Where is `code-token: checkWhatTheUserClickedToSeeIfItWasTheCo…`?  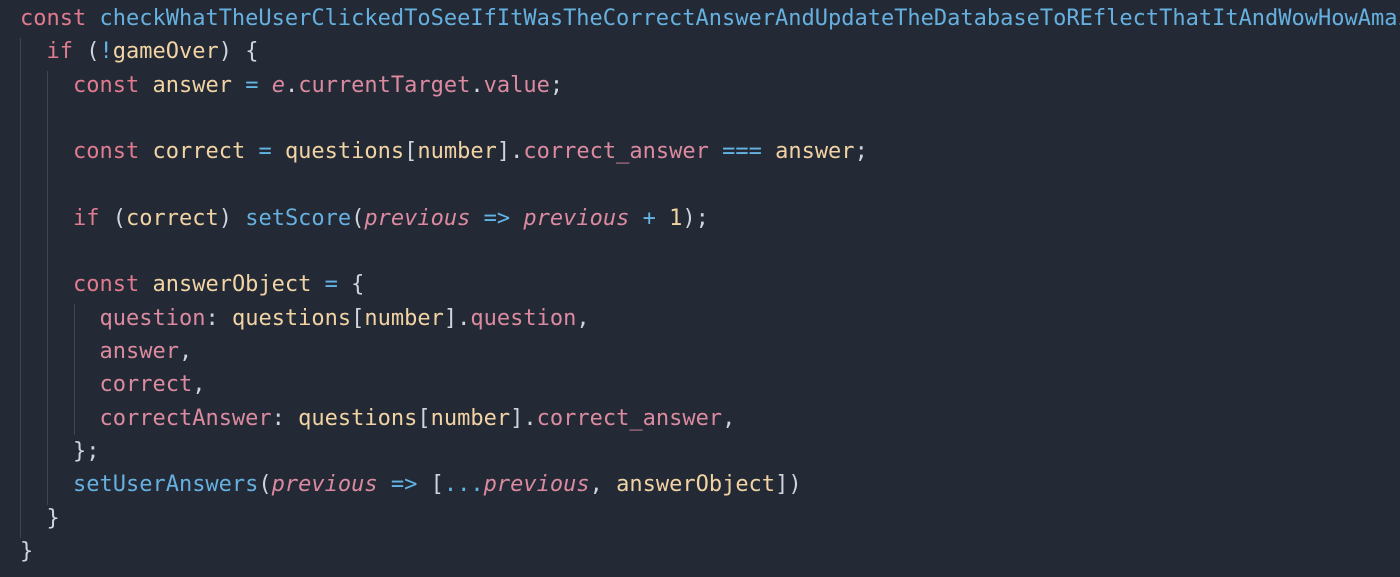
code-token: checkWhatTheUserClickedToSeeIfItWasTheCo… is located at coordinates (749, 18).